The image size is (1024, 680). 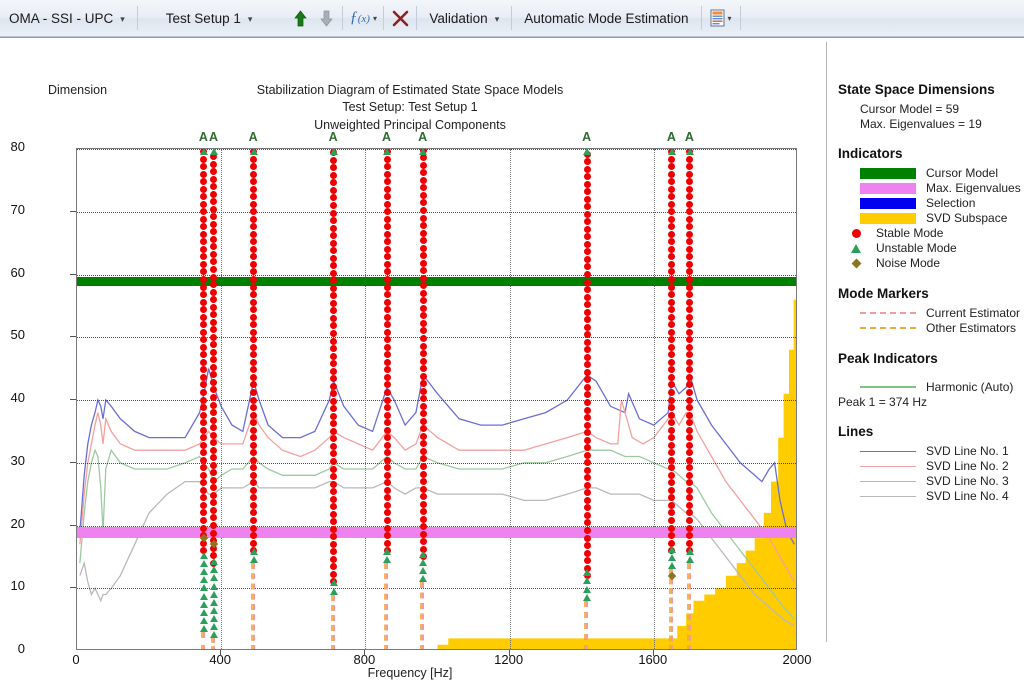 I want to click on test-setup-selector: Test Setup 1, so click(x=209, y=18).